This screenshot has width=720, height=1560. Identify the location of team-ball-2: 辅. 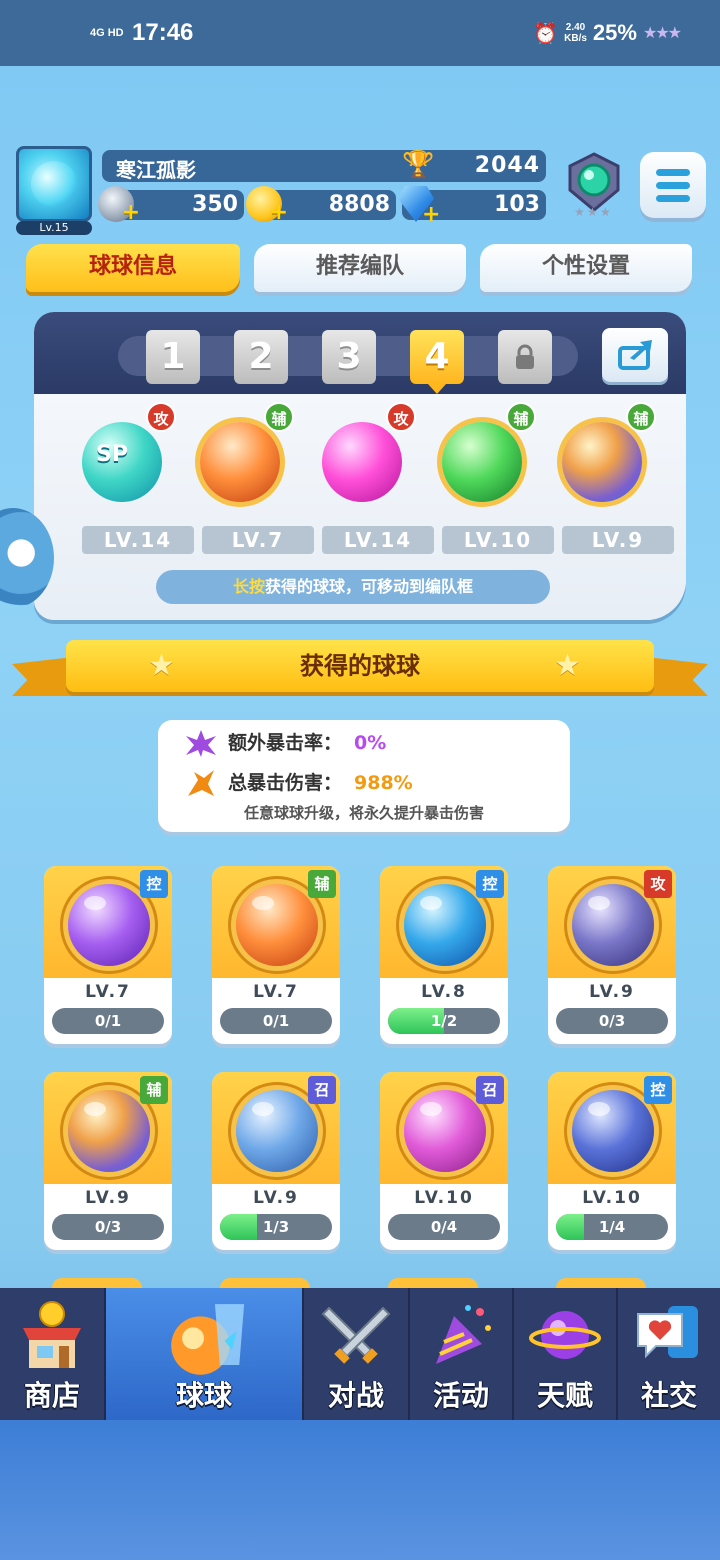
(242, 457).